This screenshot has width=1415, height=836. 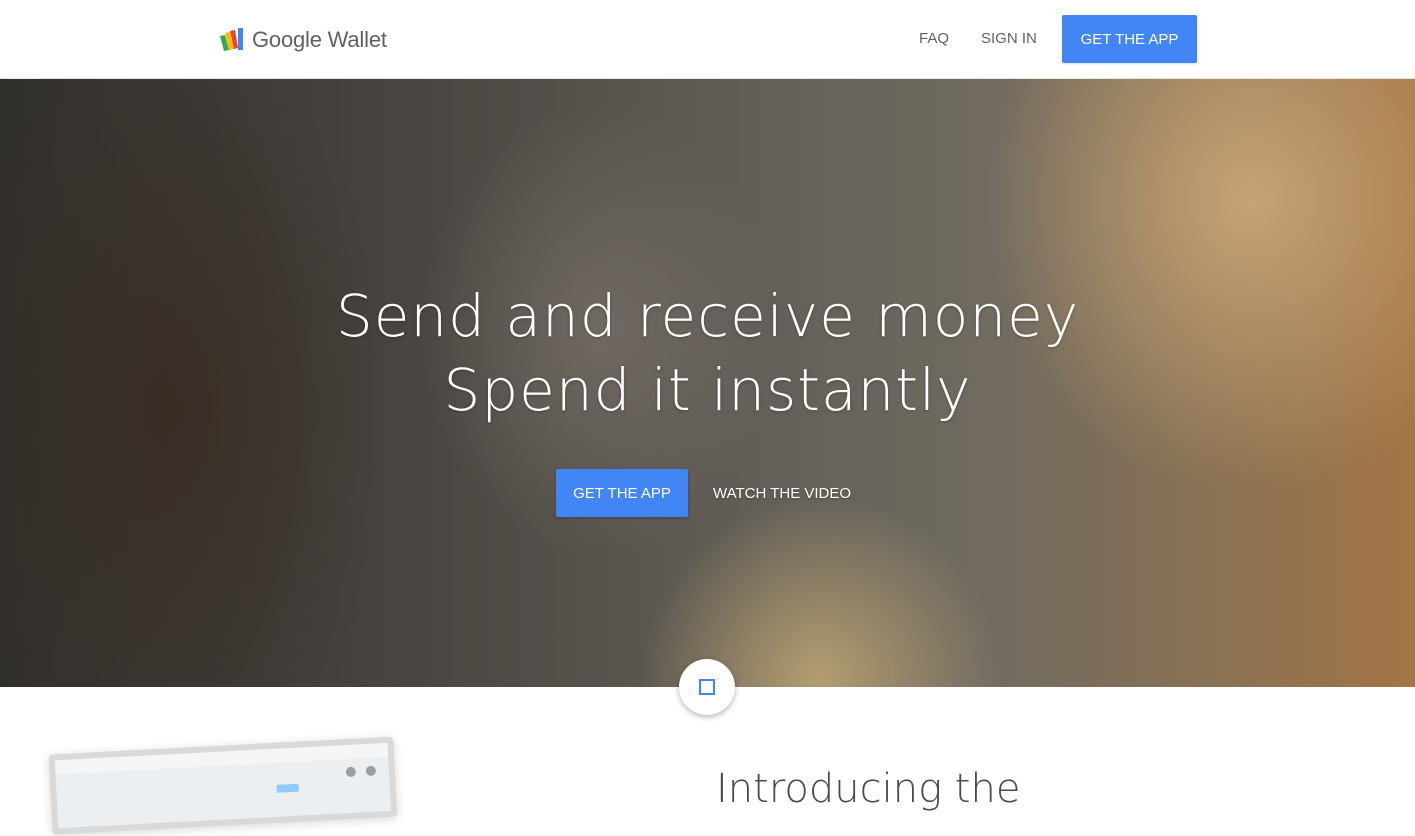 What do you see at coordinates (707, 39) in the screenshot?
I see `site-header: Google Wallet FAQ SIGN IN GET THE APP` at bounding box center [707, 39].